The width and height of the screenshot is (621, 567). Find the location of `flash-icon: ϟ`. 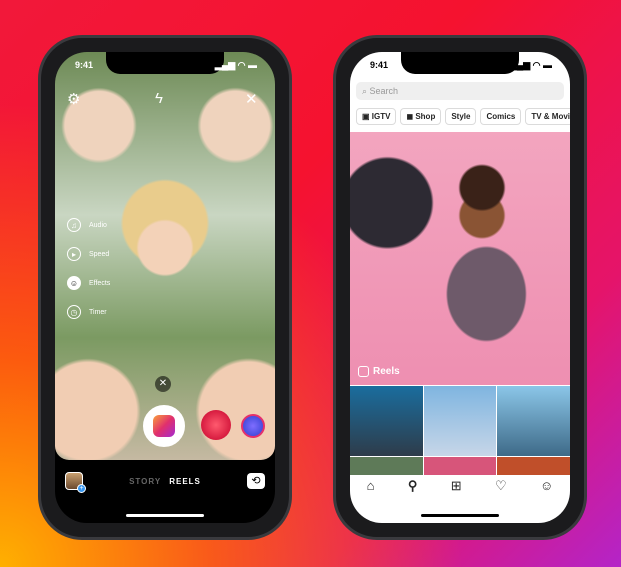

flash-icon: ϟ is located at coordinates (159, 98).